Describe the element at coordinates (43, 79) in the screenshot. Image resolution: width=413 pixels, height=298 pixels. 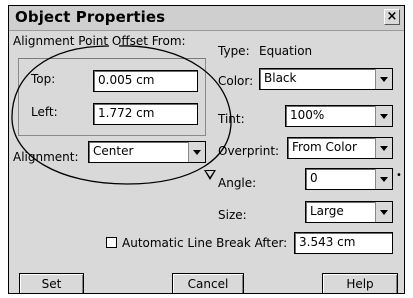
I see `top-label: Top:` at that location.